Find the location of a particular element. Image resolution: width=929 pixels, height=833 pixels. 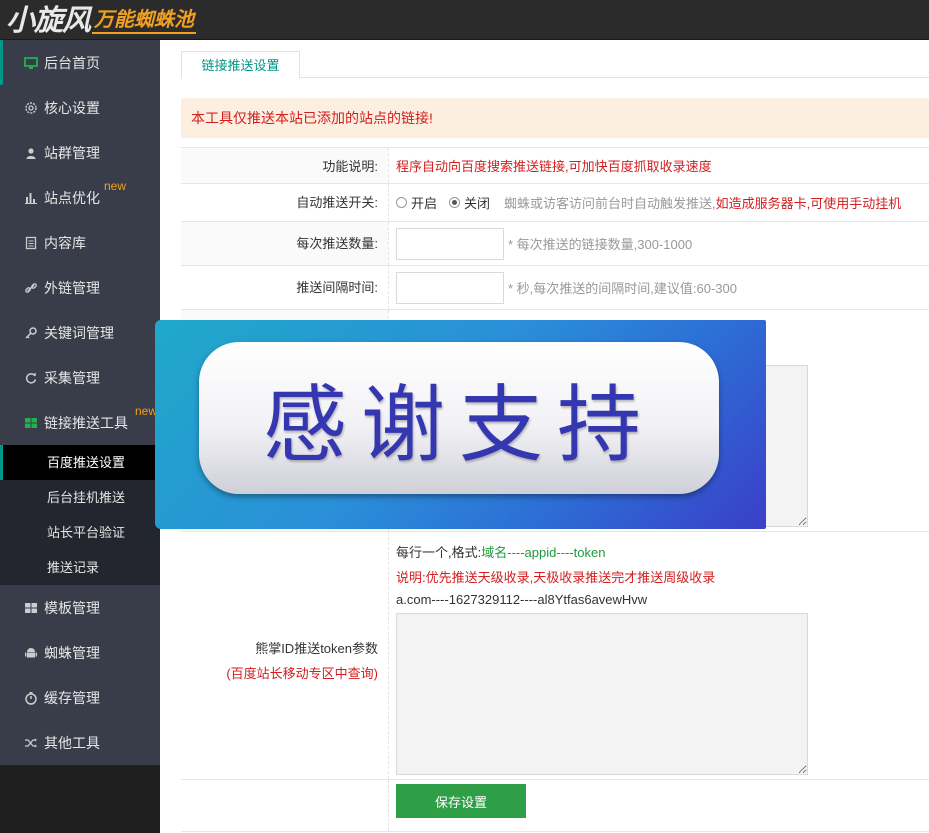

token-format-prefix: 每行一个,格式: is located at coordinates (439, 552).